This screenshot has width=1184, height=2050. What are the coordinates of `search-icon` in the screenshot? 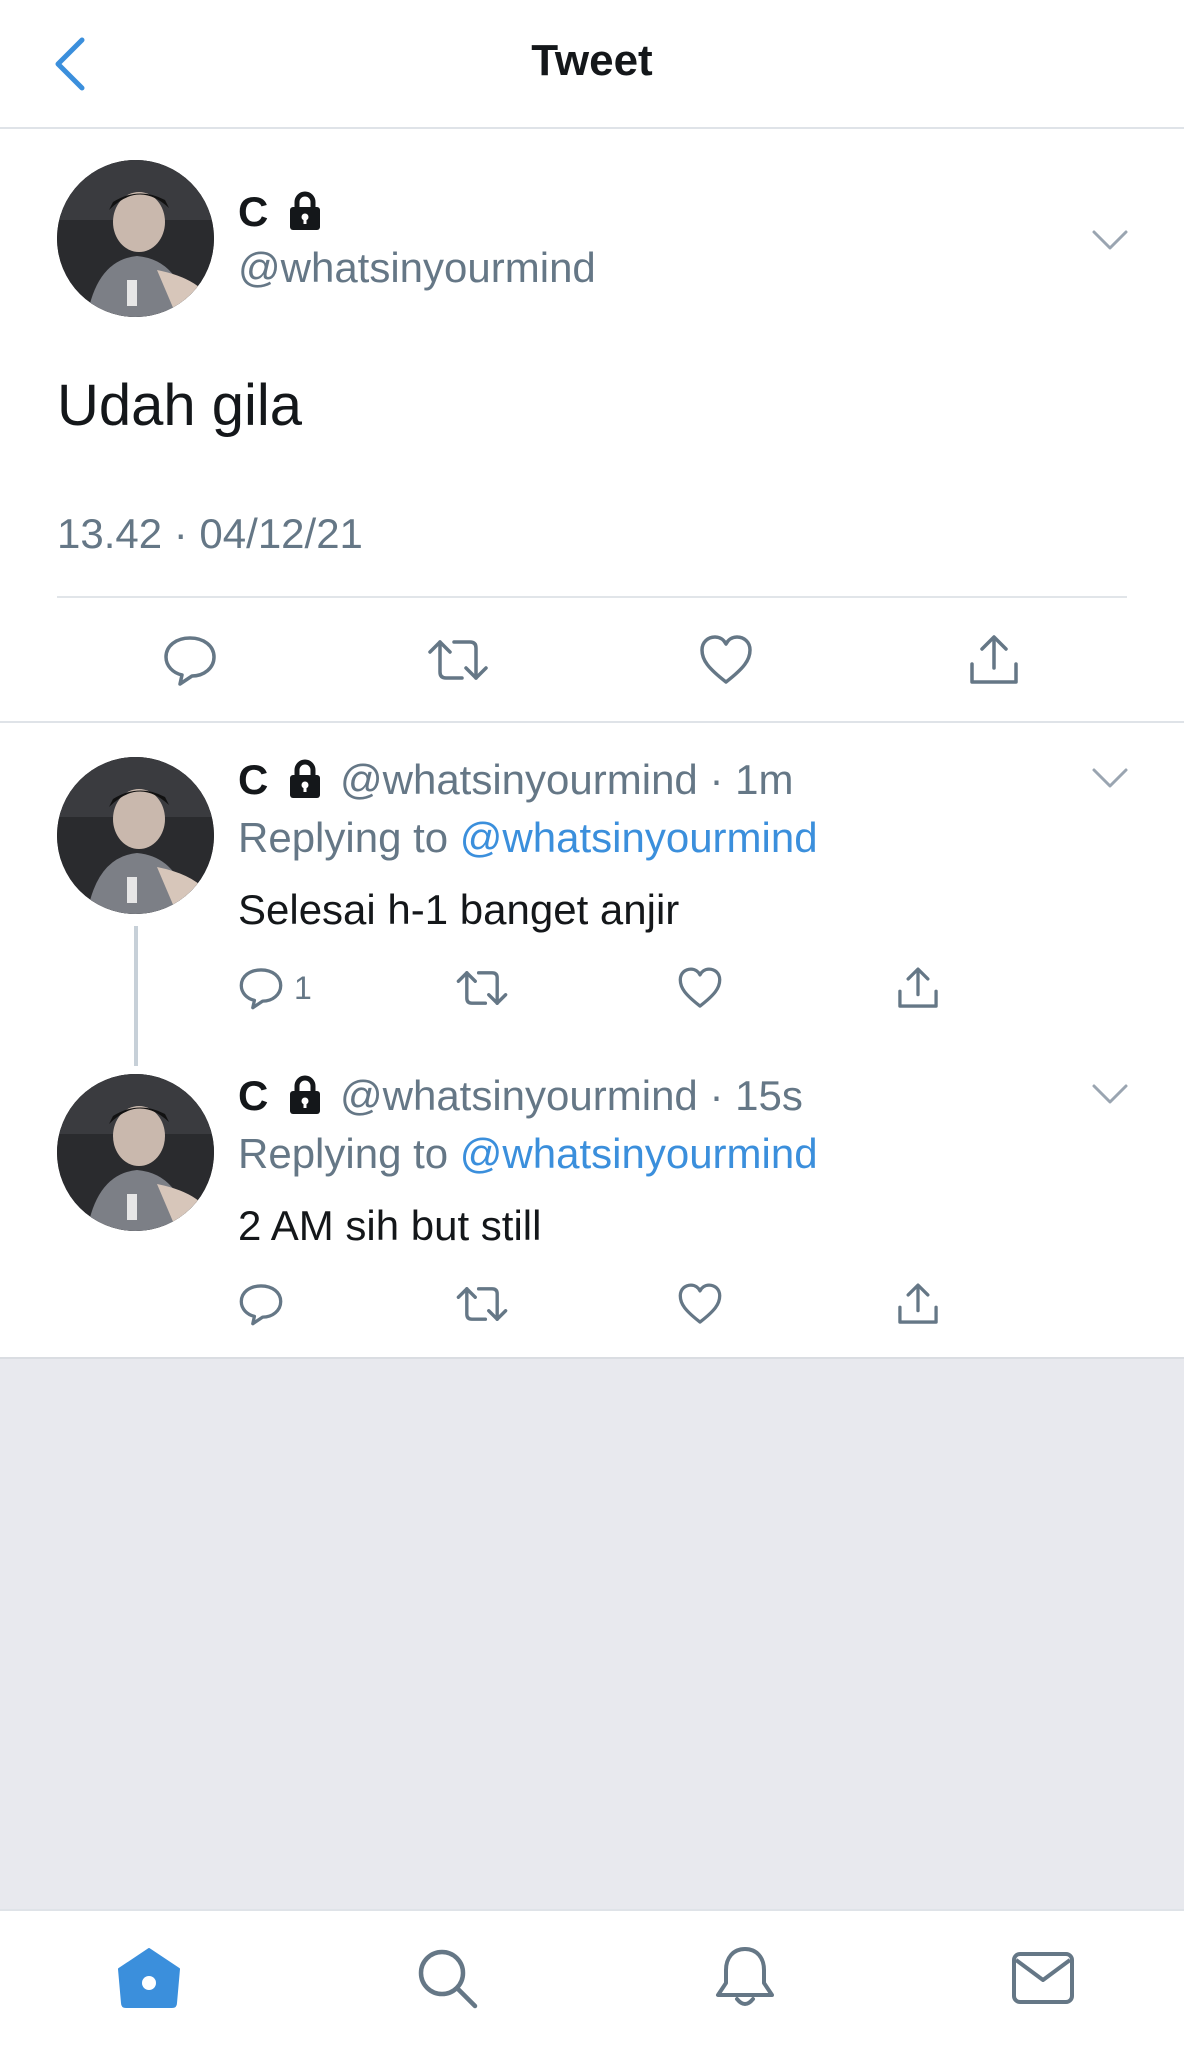 It's located at (448, 1979).